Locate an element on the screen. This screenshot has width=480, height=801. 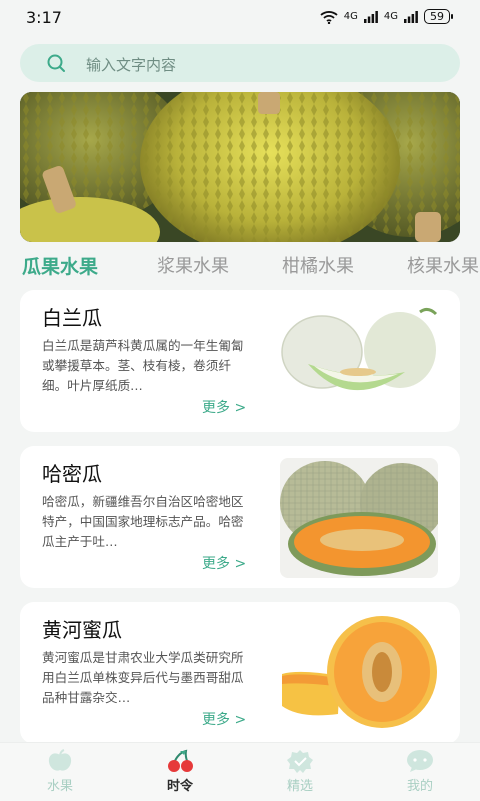
nav-featured: 精选 is located at coordinates (300, 771).